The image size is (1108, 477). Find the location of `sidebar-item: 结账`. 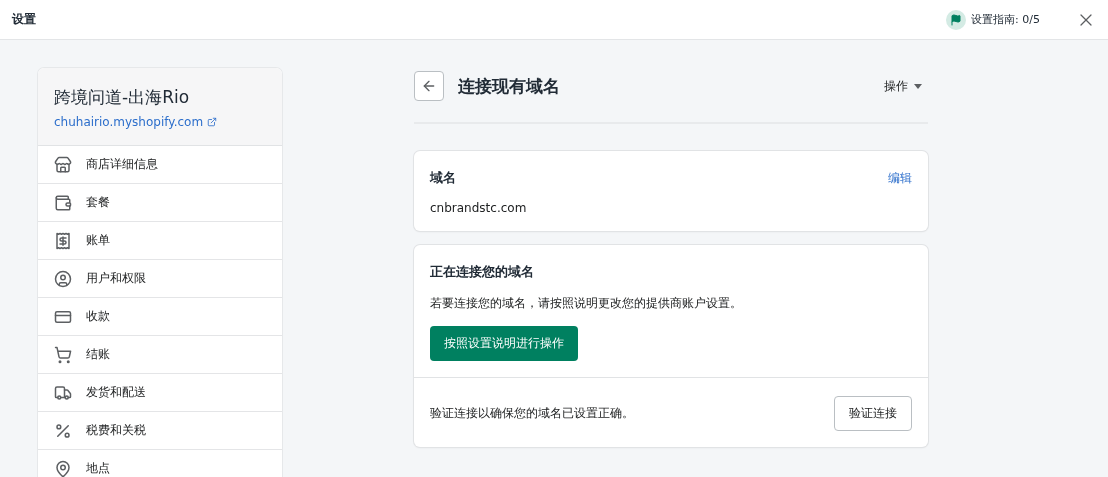

sidebar-item: 结账 is located at coordinates (160, 355).